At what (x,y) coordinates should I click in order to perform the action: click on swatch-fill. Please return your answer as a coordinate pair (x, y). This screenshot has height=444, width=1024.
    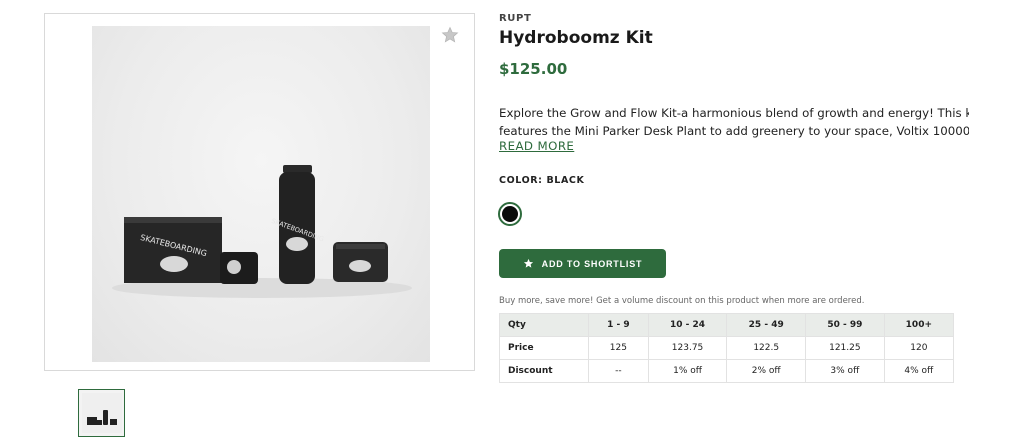
    Looking at the image, I should click on (510, 214).